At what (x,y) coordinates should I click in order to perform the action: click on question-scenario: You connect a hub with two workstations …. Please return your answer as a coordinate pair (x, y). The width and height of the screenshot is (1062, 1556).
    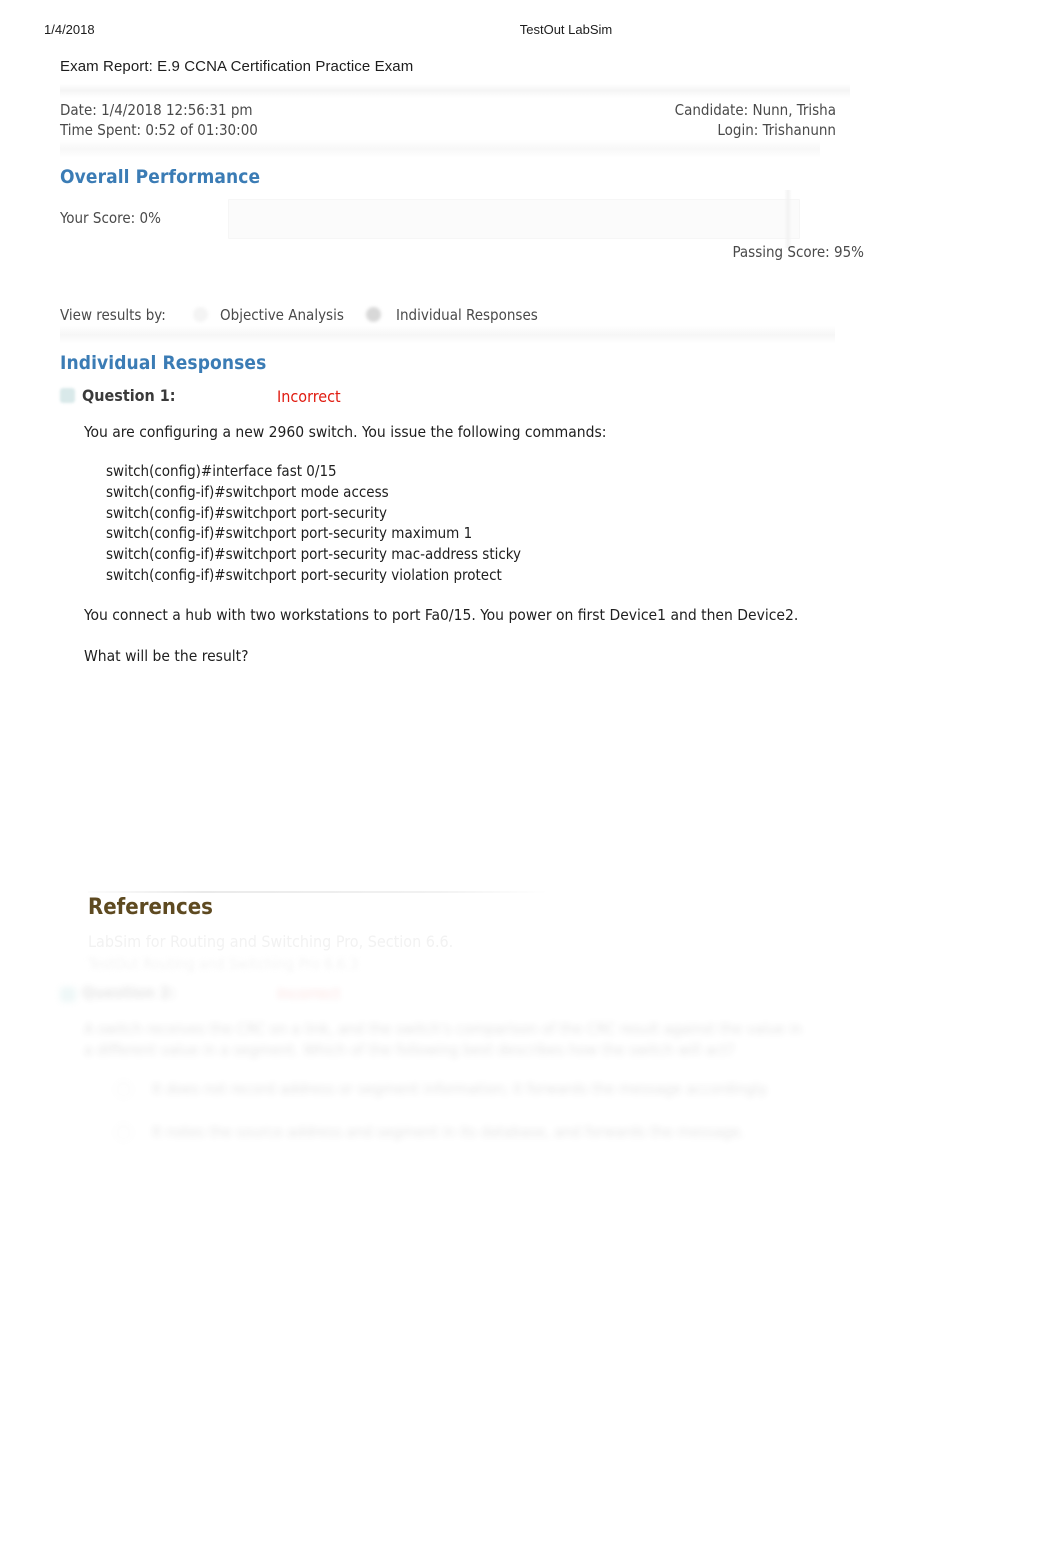
    Looking at the image, I should click on (441, 614).